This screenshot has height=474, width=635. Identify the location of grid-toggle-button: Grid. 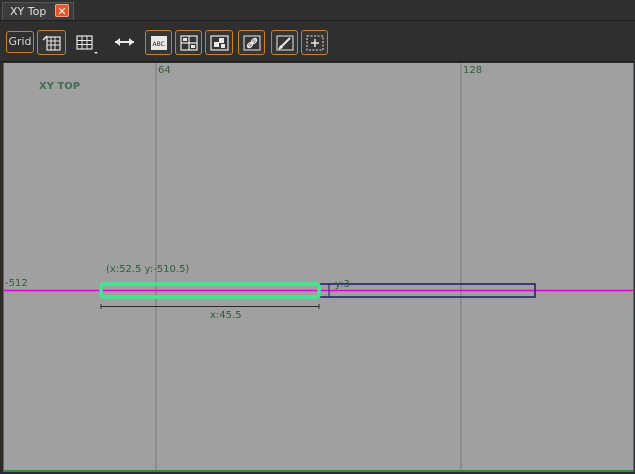
(20, 42).